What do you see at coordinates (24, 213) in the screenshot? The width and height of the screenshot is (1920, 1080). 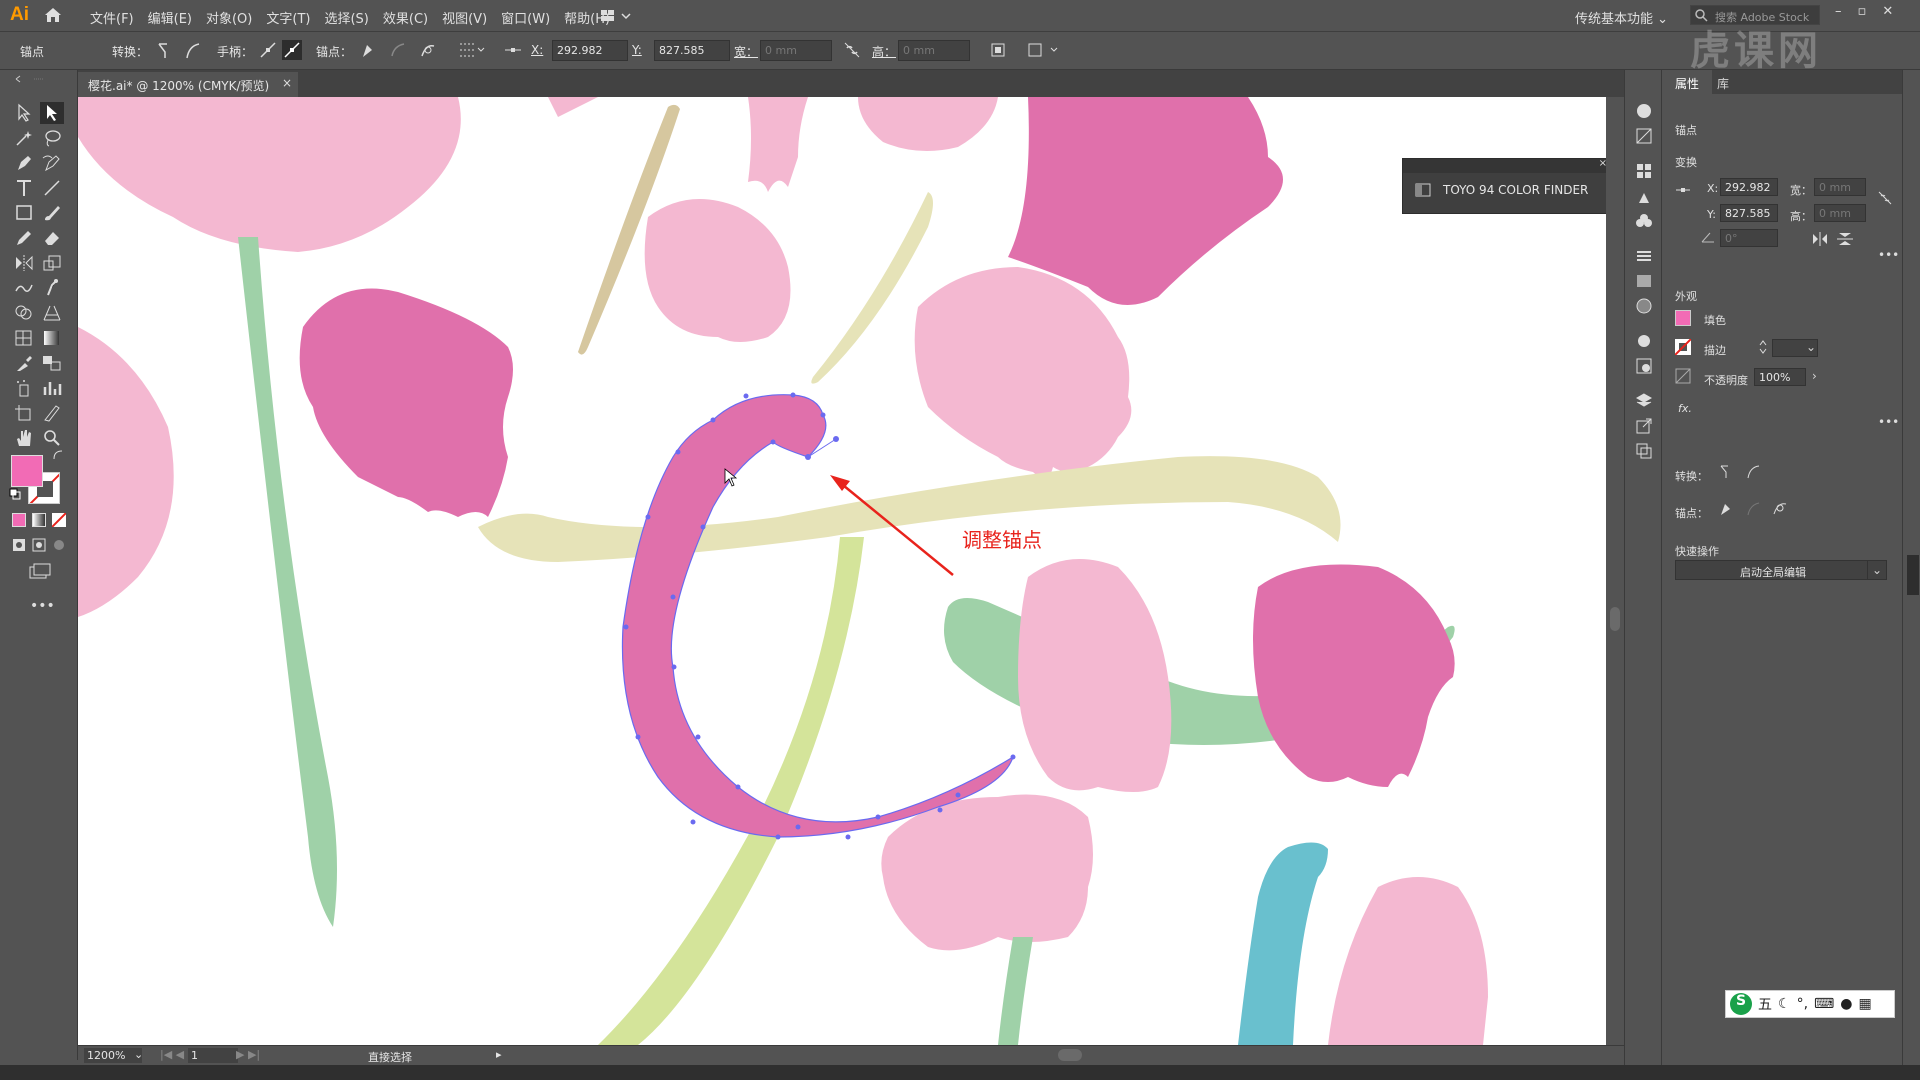 I see `rectangle-tool-icon` at bounding box center [24, 213].